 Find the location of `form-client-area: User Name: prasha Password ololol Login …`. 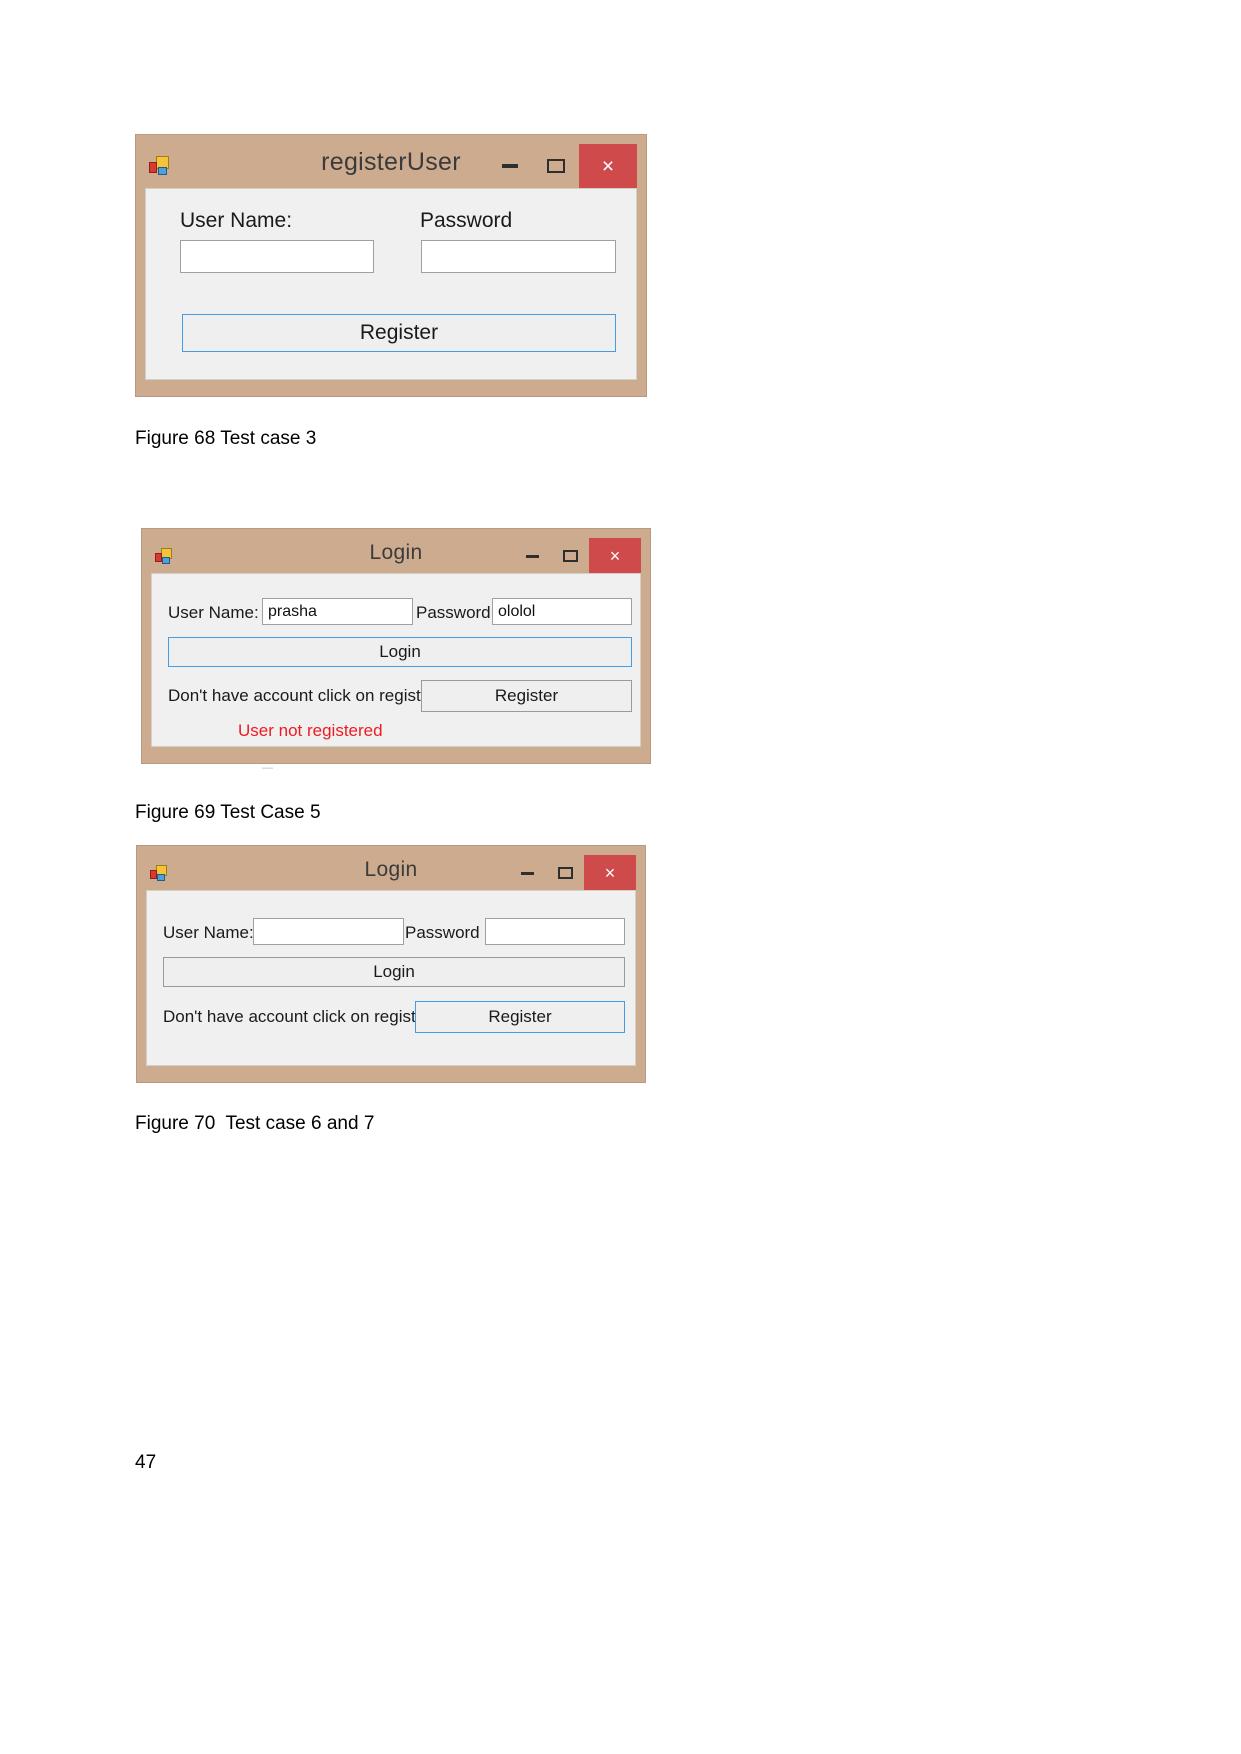

form-client-area: User Name: prasha Password ololol Login … is located at coordinates (396, 660).